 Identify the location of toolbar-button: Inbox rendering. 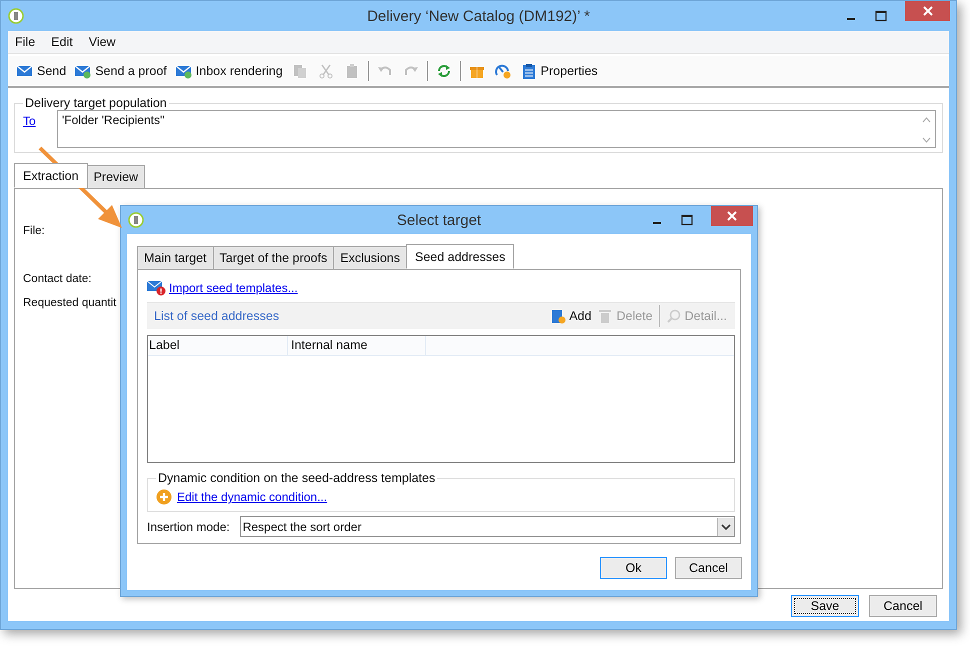
(228, 71).